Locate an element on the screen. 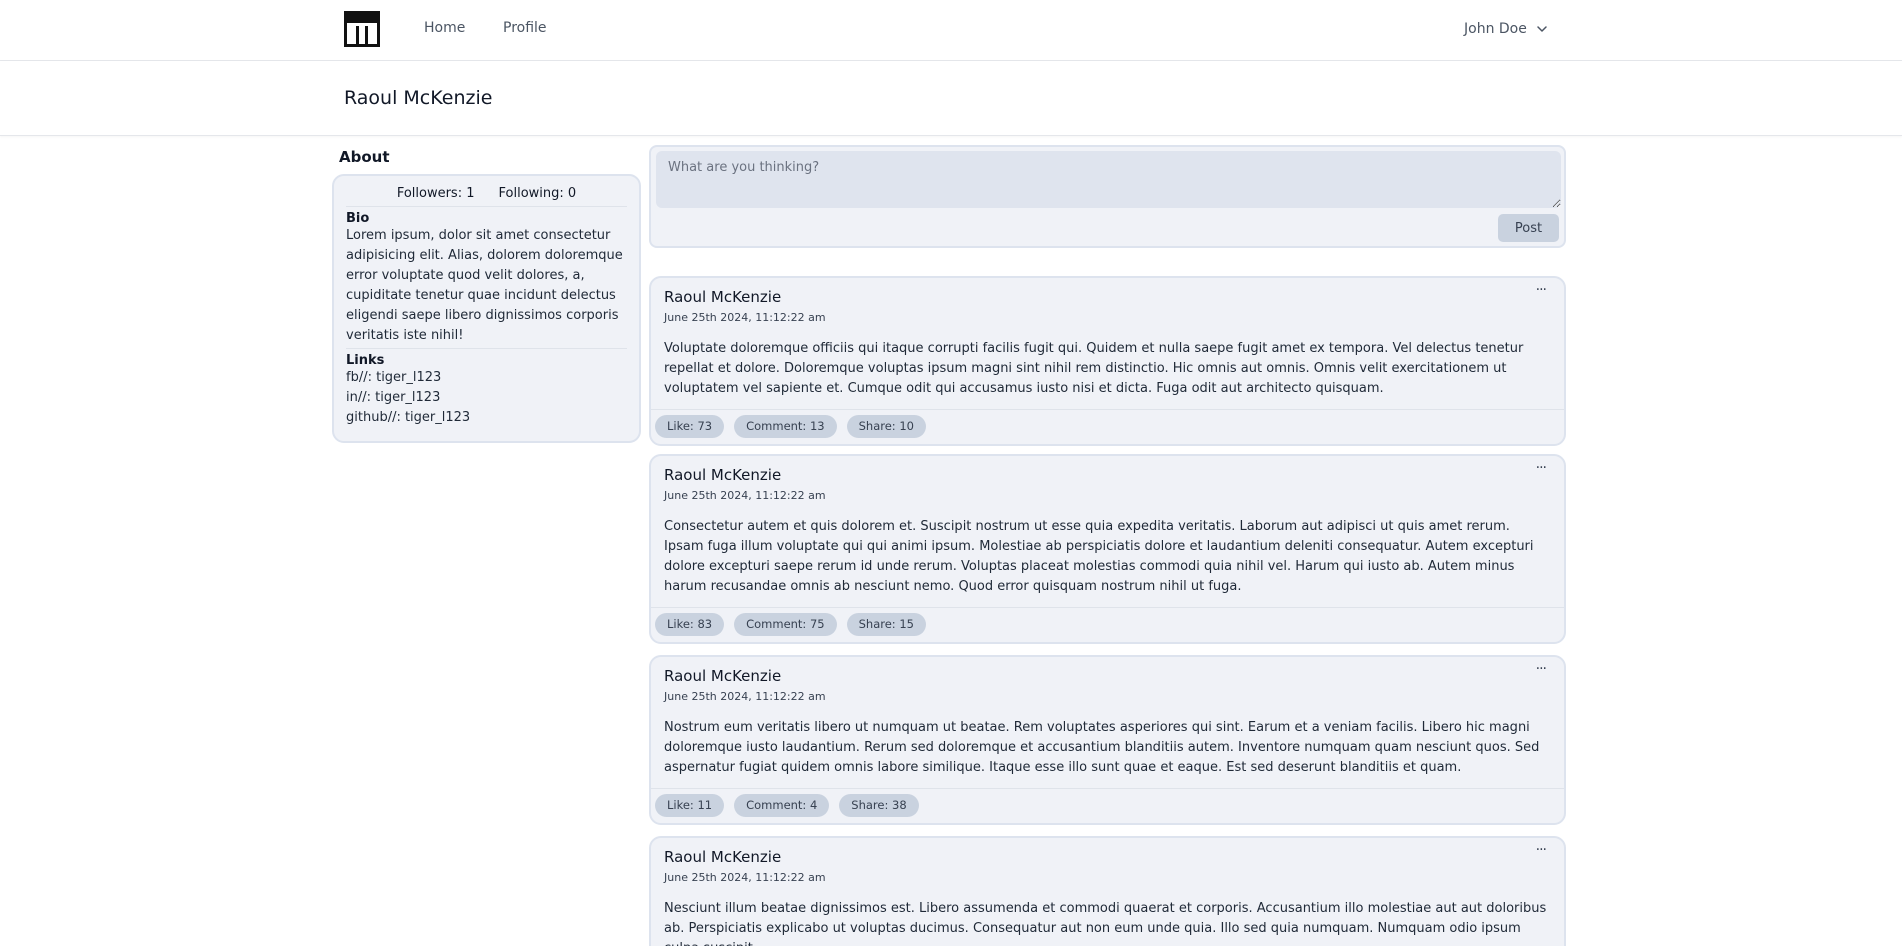 The height and width of the screenshot is (946, 1902). post-composer: Post is located at coordinates (1107, 196).